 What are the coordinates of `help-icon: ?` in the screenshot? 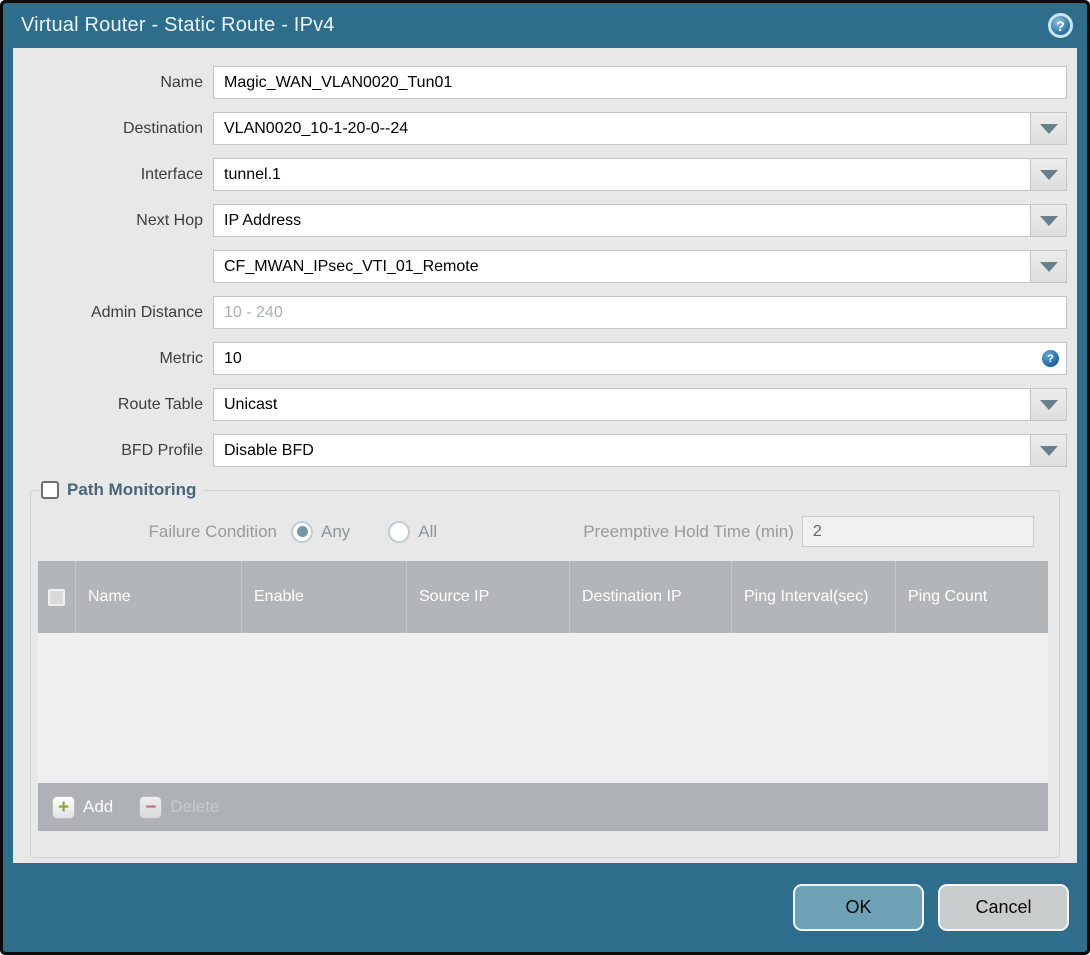 It's located at (1060, 25).